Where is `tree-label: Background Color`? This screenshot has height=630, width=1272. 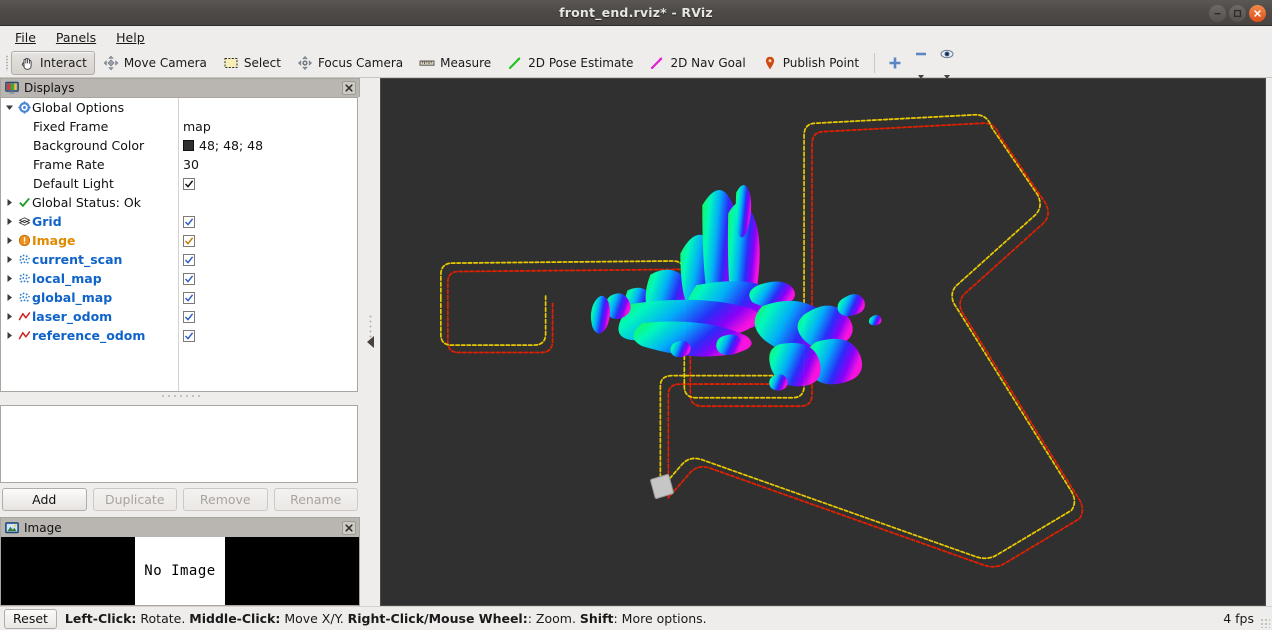 tree-label: Background Color is located at coordinates (89, 146).